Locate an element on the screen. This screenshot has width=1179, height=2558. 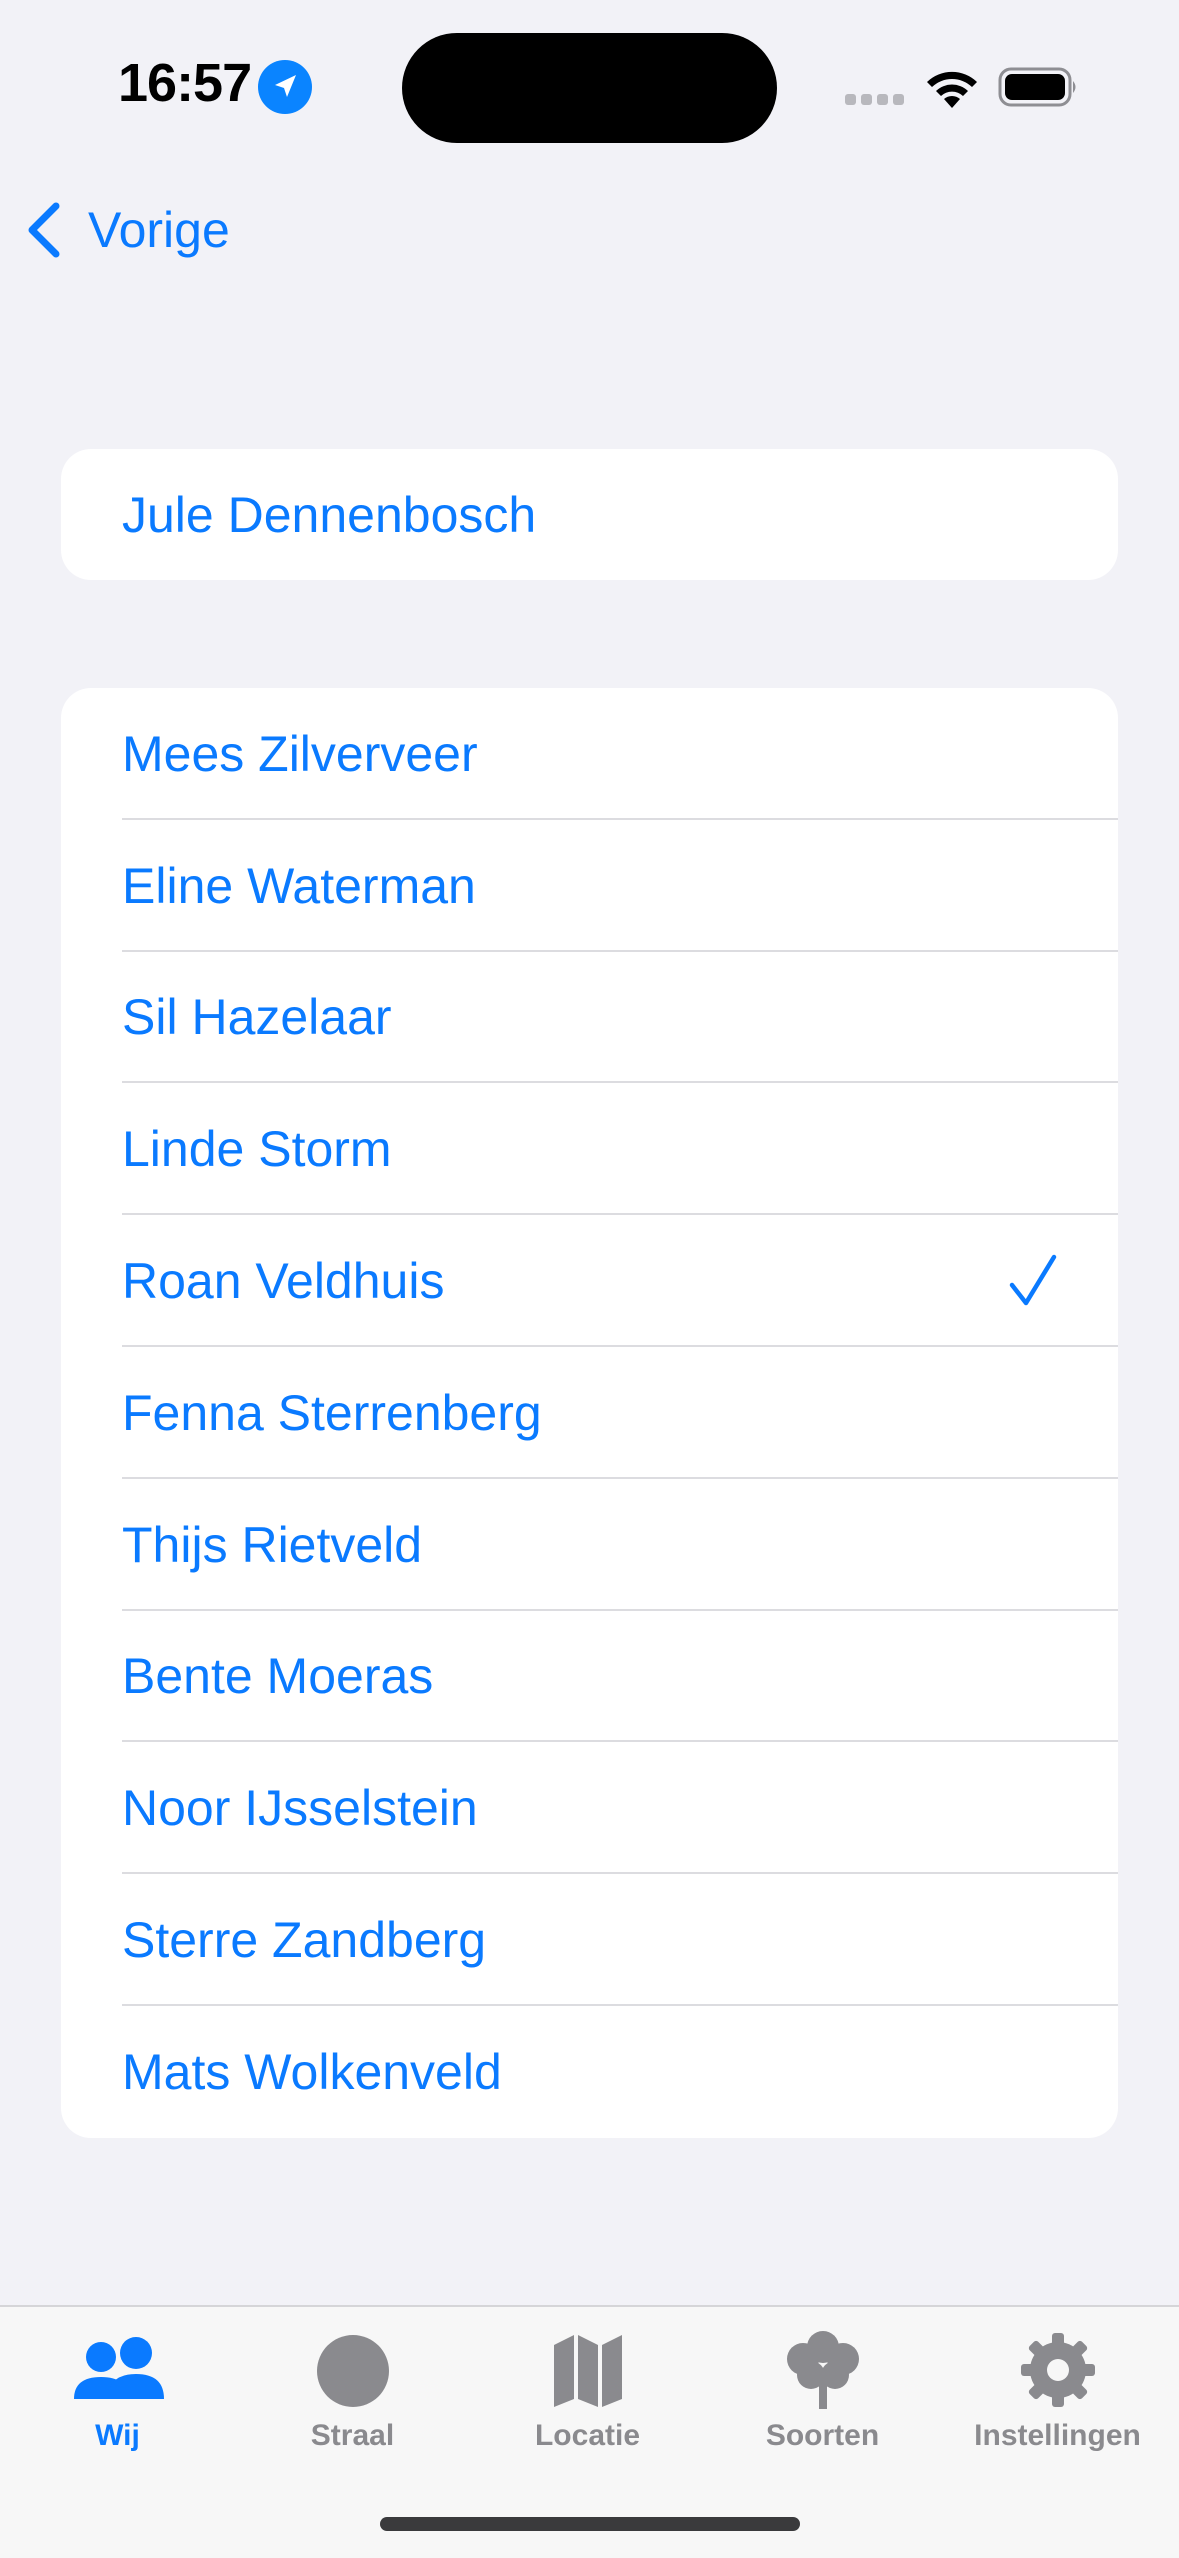
list-item-label: Bente Moeras is located at coordinates (278, 1676).